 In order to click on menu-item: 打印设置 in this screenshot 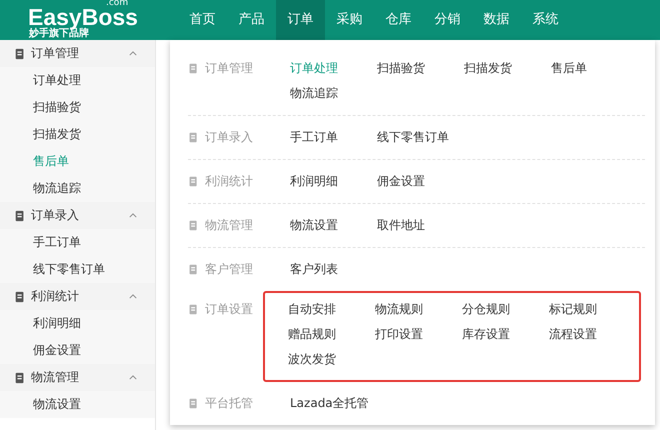, I will do `click(418, 334)`.